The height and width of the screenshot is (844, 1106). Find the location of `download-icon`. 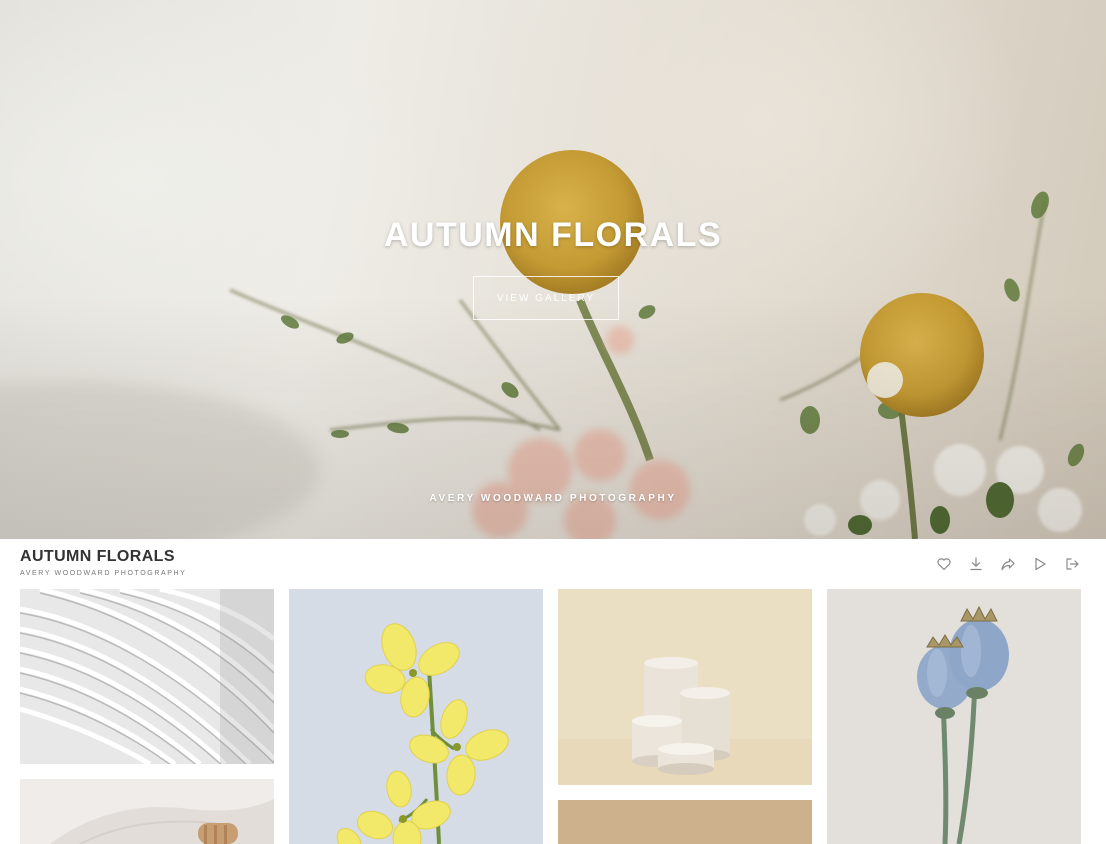

download-icon is located at coordinates (976, 564).